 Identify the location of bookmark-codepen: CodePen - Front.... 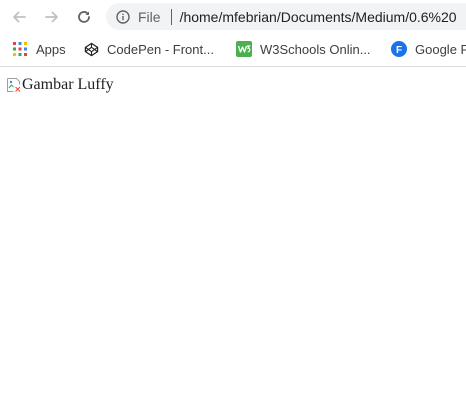
(148, 49).